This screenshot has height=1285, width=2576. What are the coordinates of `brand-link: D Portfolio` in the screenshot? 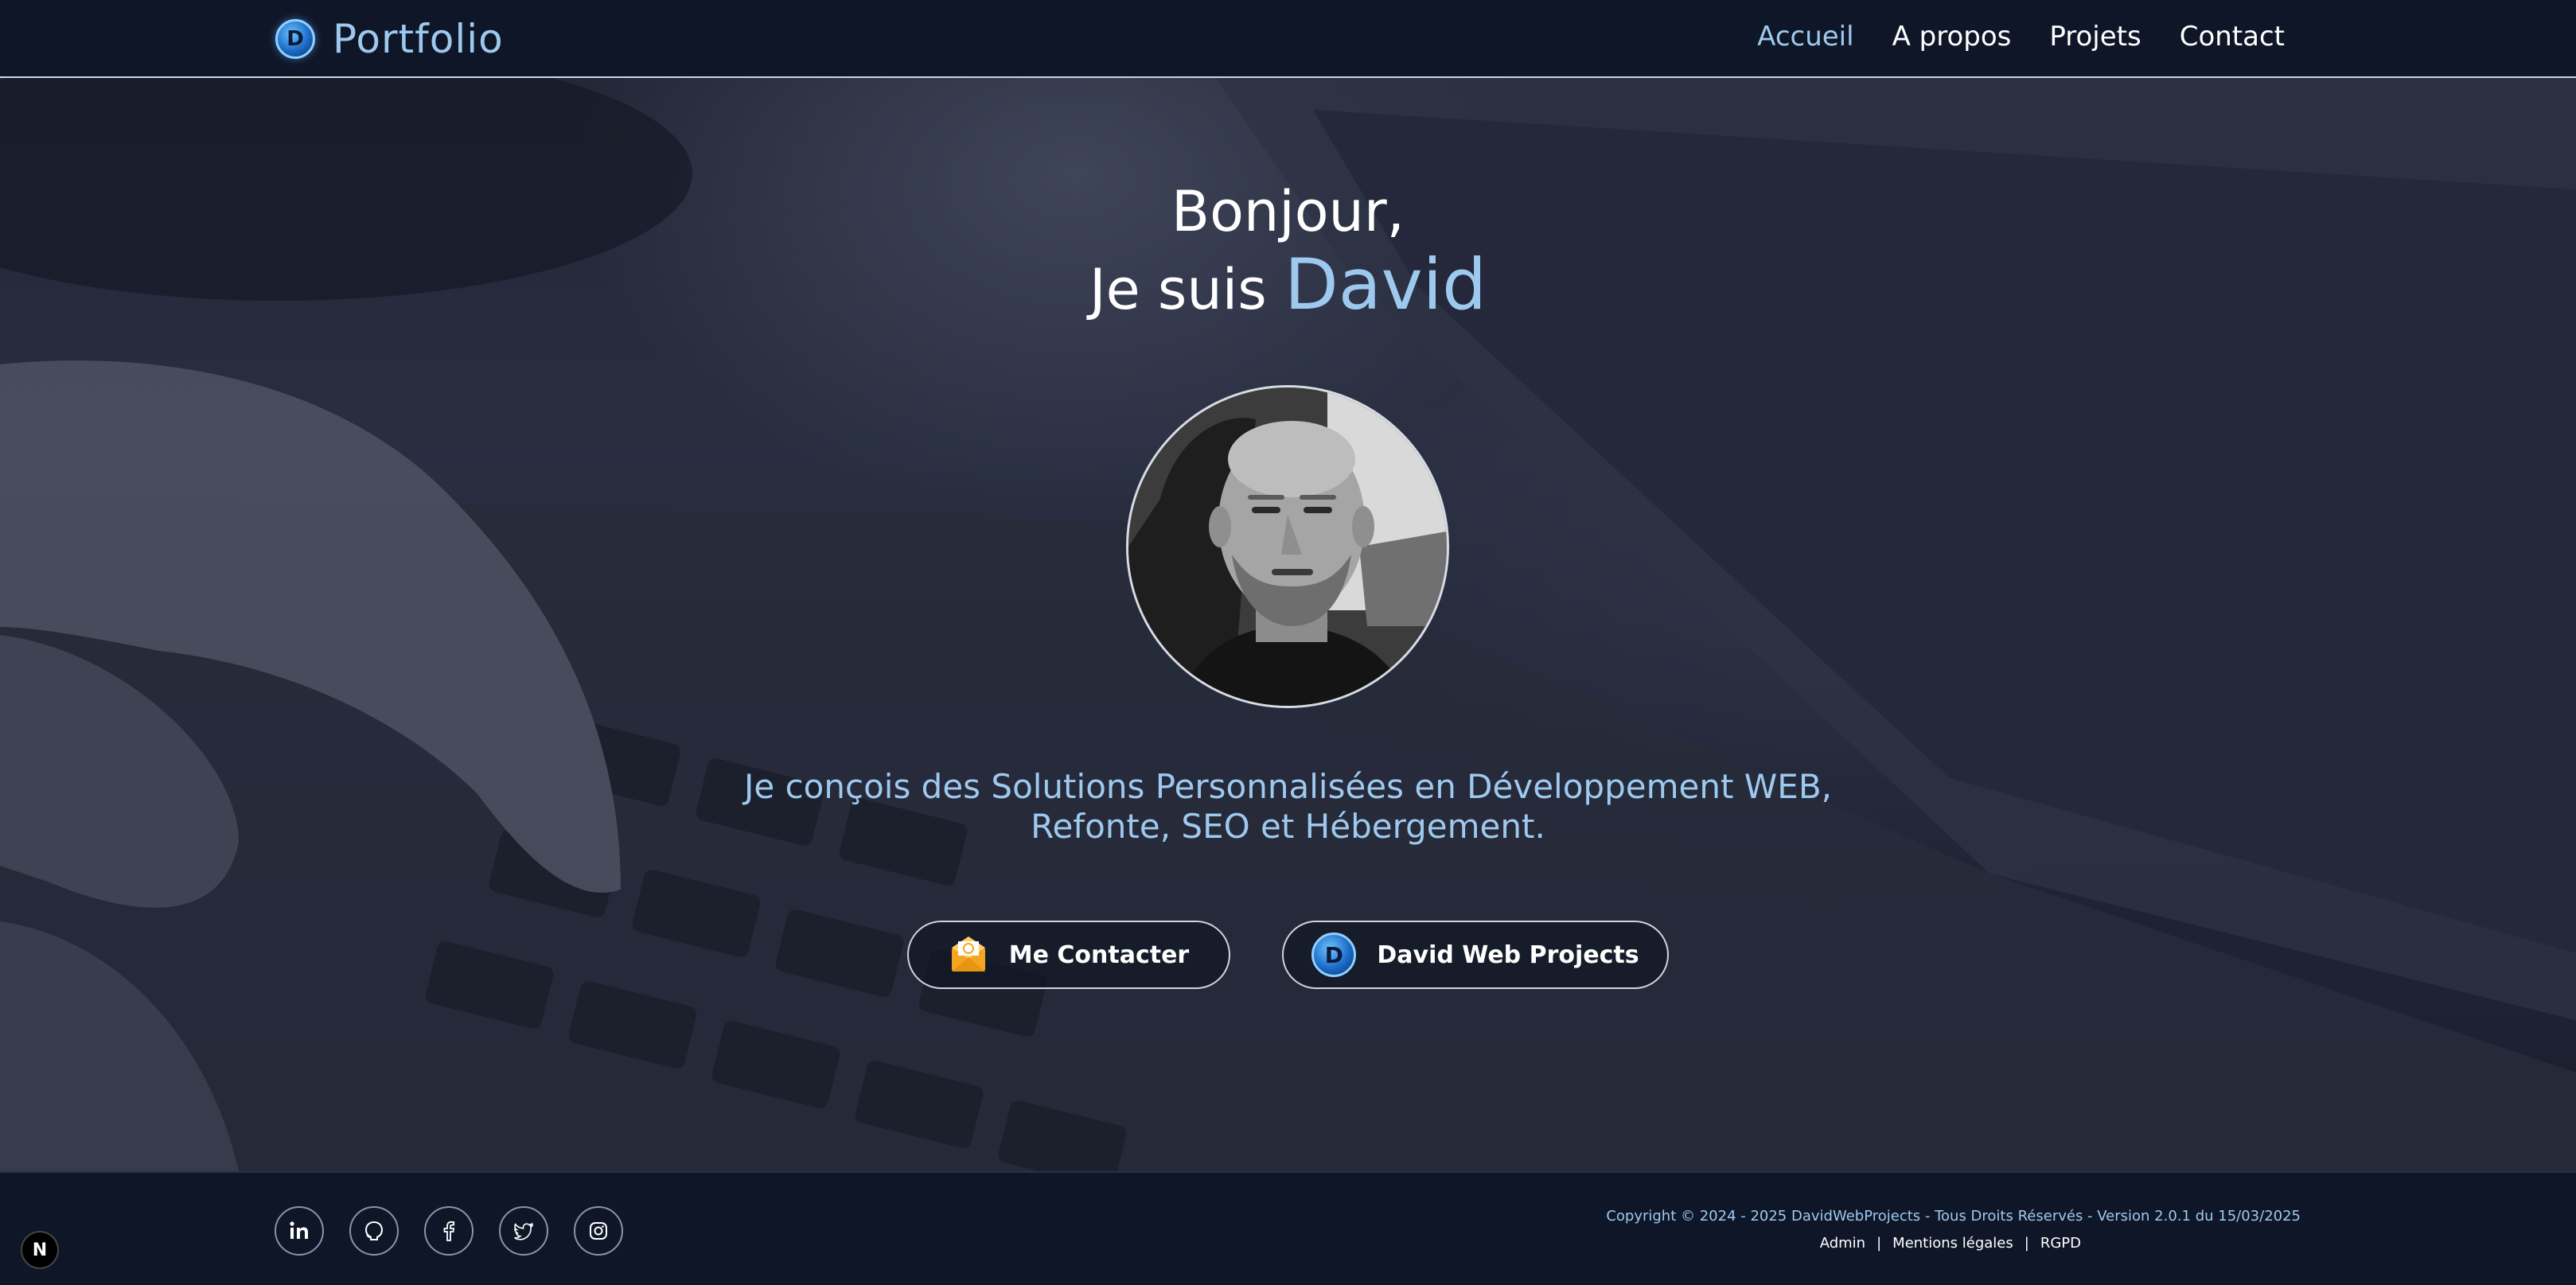 It's located at (389, 39).